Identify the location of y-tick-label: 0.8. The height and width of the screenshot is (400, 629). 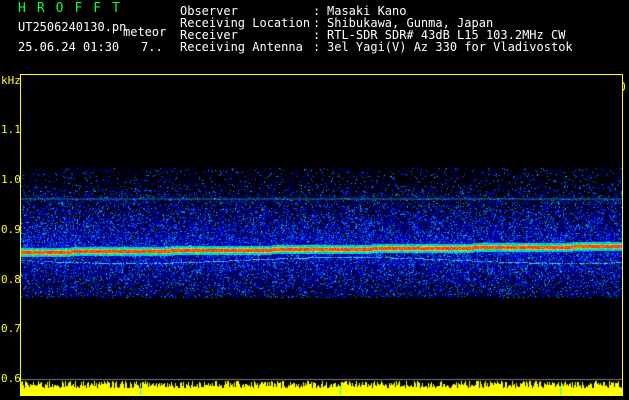
(11, 279).